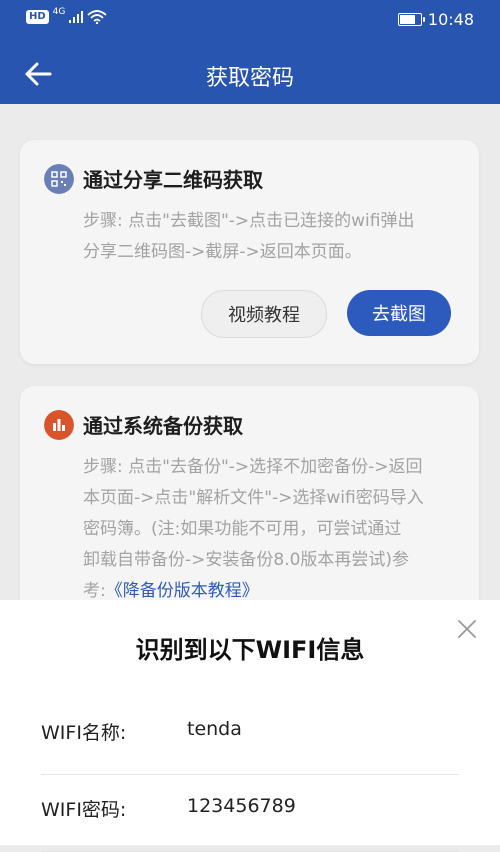  Describe the element at coordinates (222, 252) in the screenshot. I see `desc-line: 分享二维码图->截屏->返回本页面。` at that location.